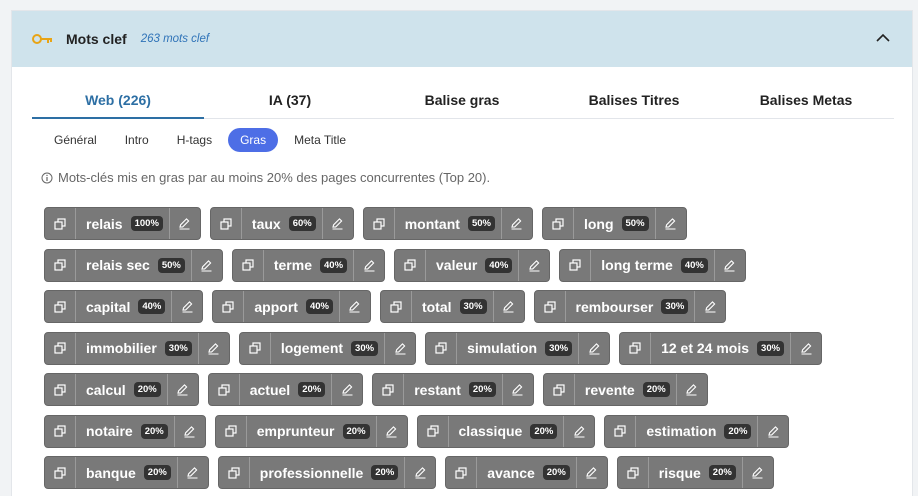 This screenshot has height=496, width=918. I want to click on subtab-gras: Gras, so click(253, 140).